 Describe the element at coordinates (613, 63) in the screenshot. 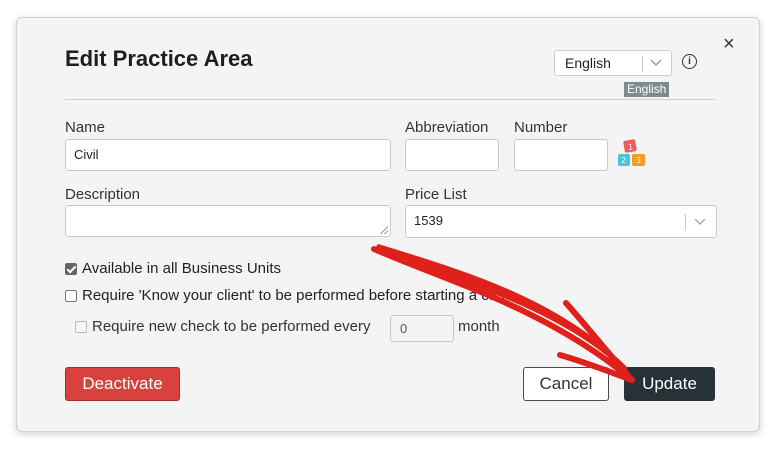

I see `language-select: English` at that location.